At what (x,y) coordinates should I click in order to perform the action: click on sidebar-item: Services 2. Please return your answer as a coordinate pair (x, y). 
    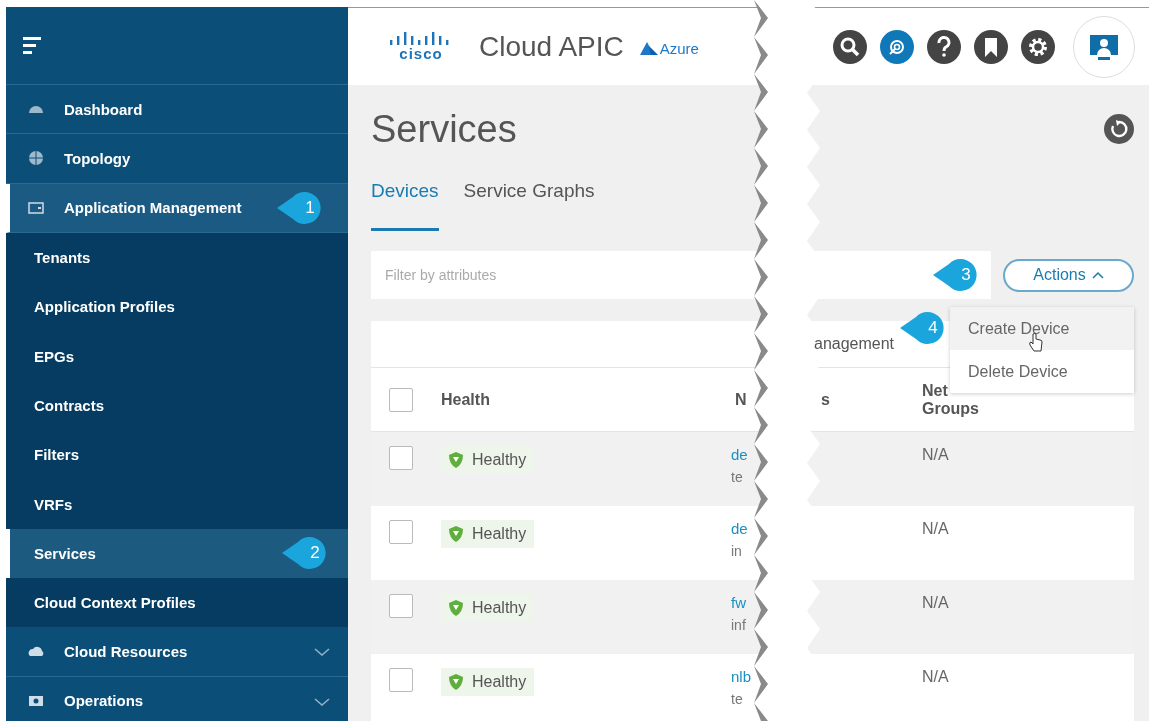
    Looking at the image, I should click on (177, 553).